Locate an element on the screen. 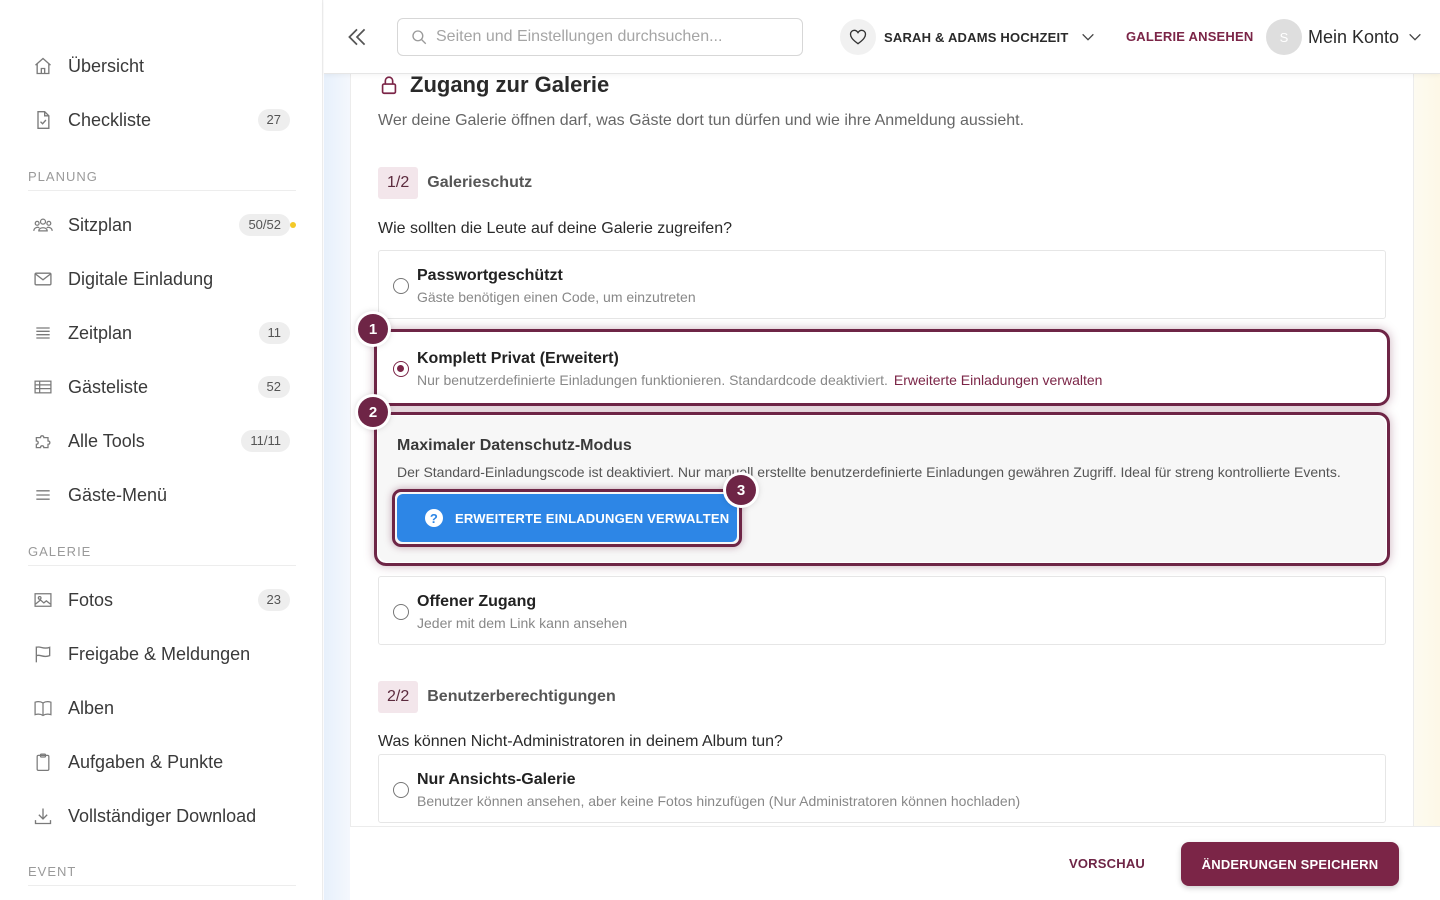 Image resolution: width=1440 pixels, height=900 pixels. avatar: S is located at coordinates (1284, 37).